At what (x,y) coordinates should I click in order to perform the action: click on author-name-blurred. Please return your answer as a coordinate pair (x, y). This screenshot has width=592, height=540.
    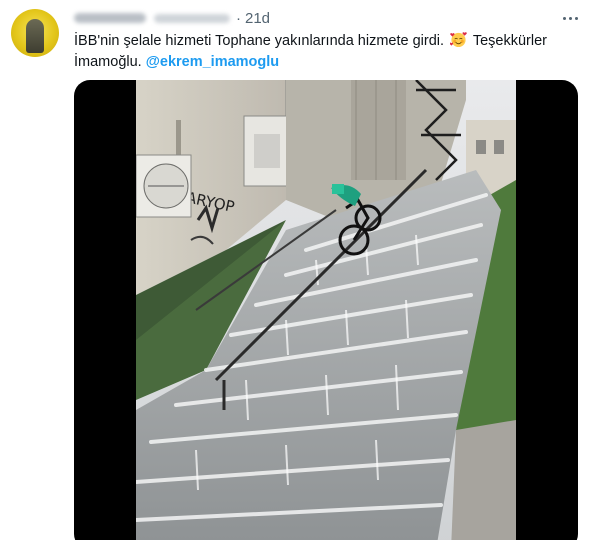
    Looking at the image, I should click on (110, 18).